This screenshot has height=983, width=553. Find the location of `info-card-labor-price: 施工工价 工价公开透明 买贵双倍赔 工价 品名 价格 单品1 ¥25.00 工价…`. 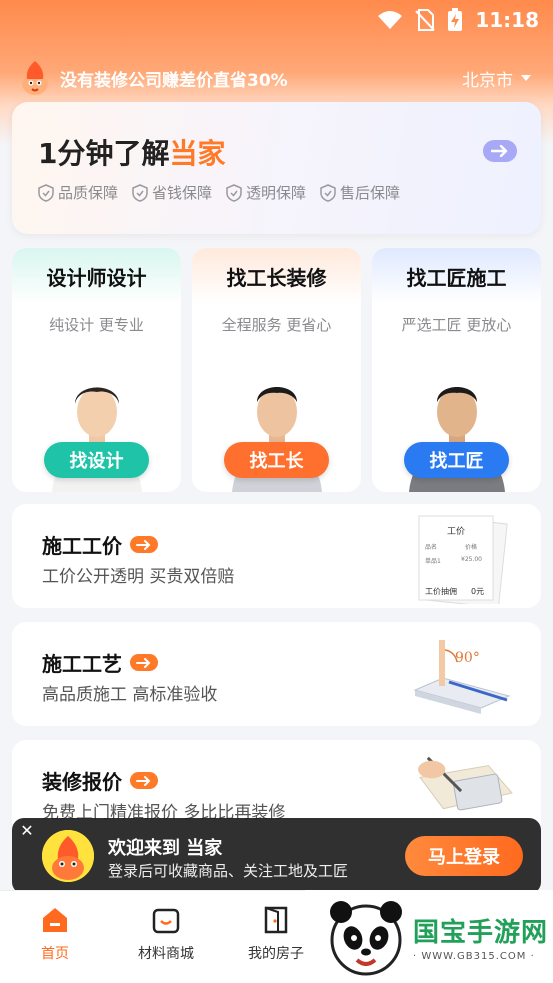

info-card-labor-price: 施工工价 工价公开透明 买贵双倍赔 工价 品名 价格 单品1 ¥25.00 工价… is located at coordinates (276, 556).